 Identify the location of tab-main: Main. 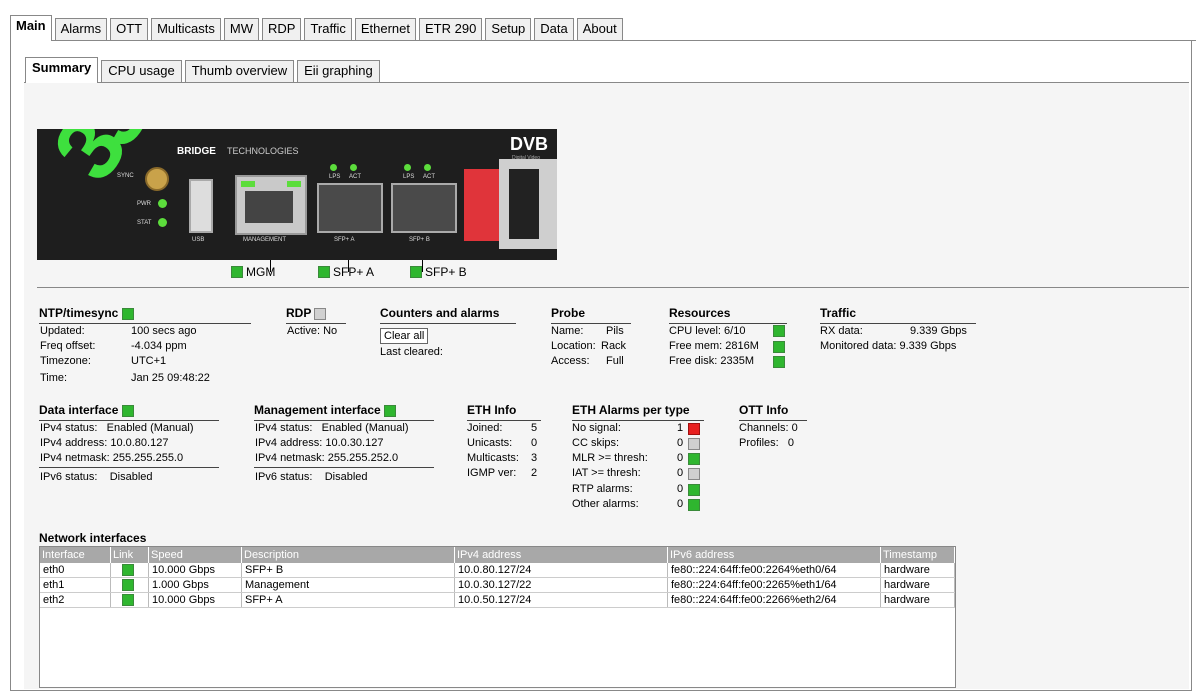
(31, 28).